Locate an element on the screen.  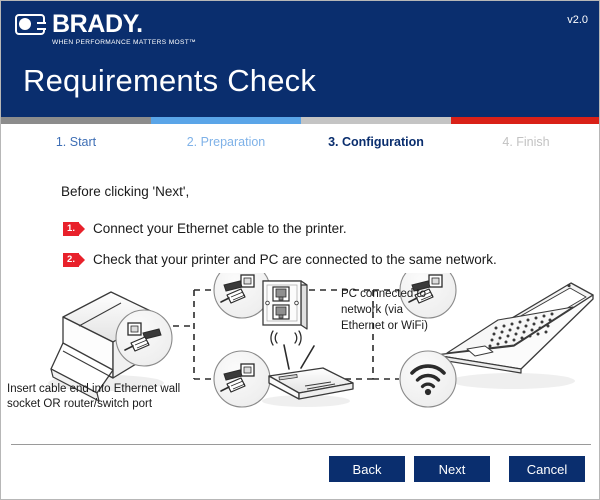
brady-logo-icon is located at coordinates (30, 24).